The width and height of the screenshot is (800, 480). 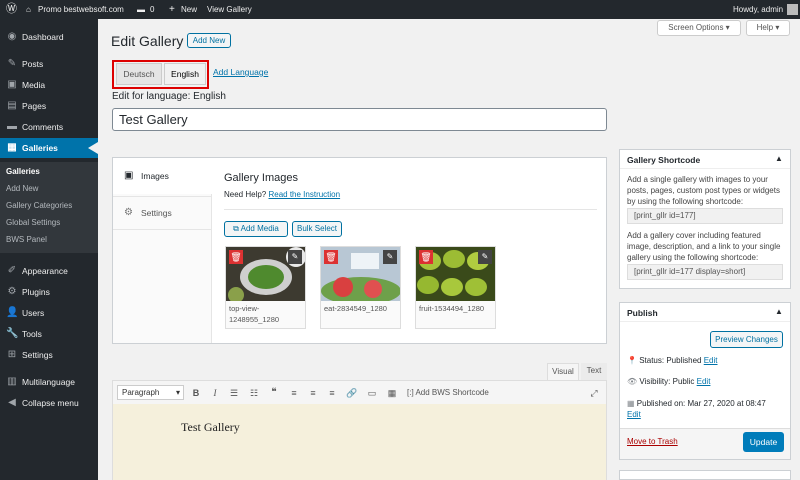 I want to click on wordpress-logo-icon: Ⓦ, so click(x=11, y=9).